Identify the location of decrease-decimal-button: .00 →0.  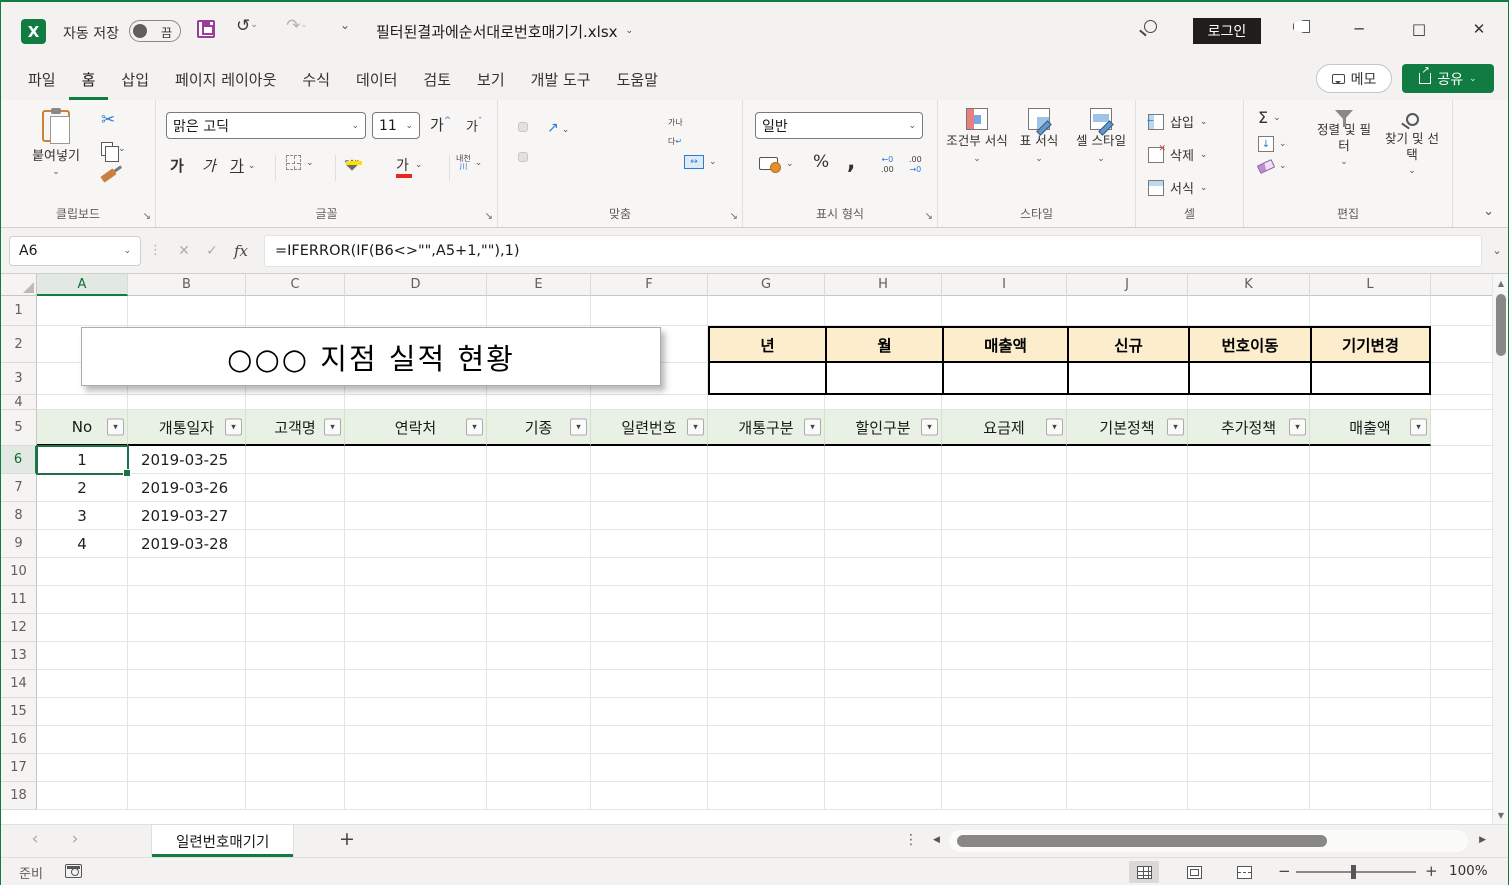
(915, 164).